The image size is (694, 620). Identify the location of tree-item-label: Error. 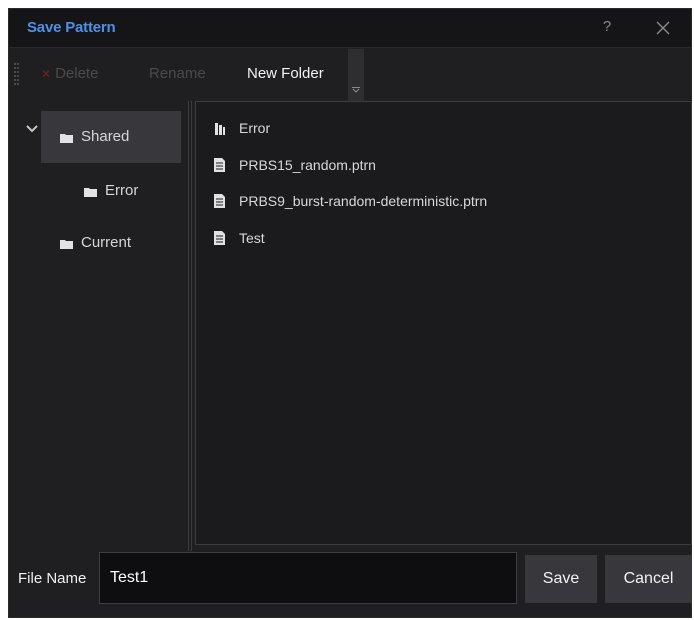
(122, 190).